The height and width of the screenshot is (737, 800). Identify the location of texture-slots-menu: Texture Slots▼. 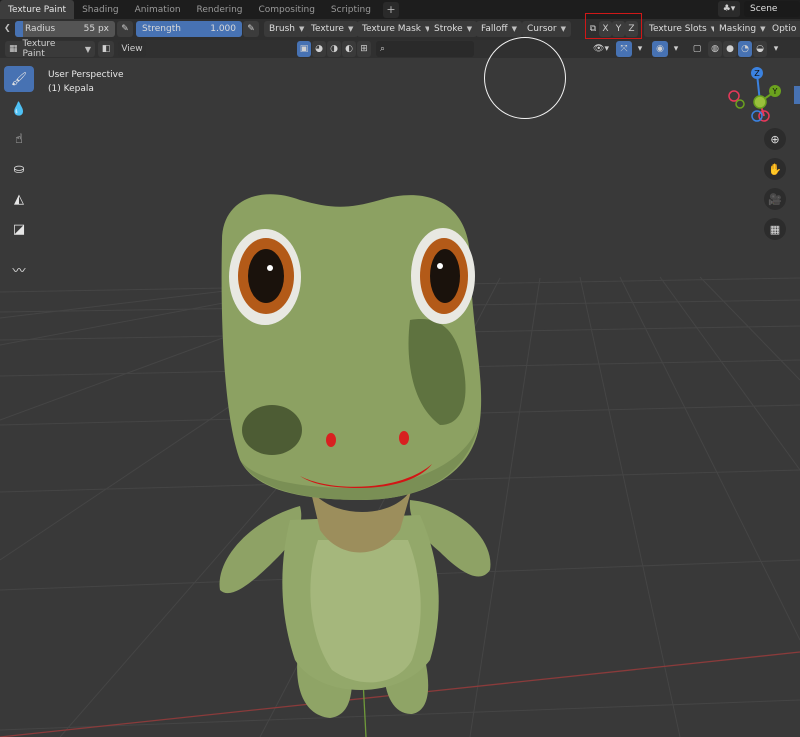
(683, 29).